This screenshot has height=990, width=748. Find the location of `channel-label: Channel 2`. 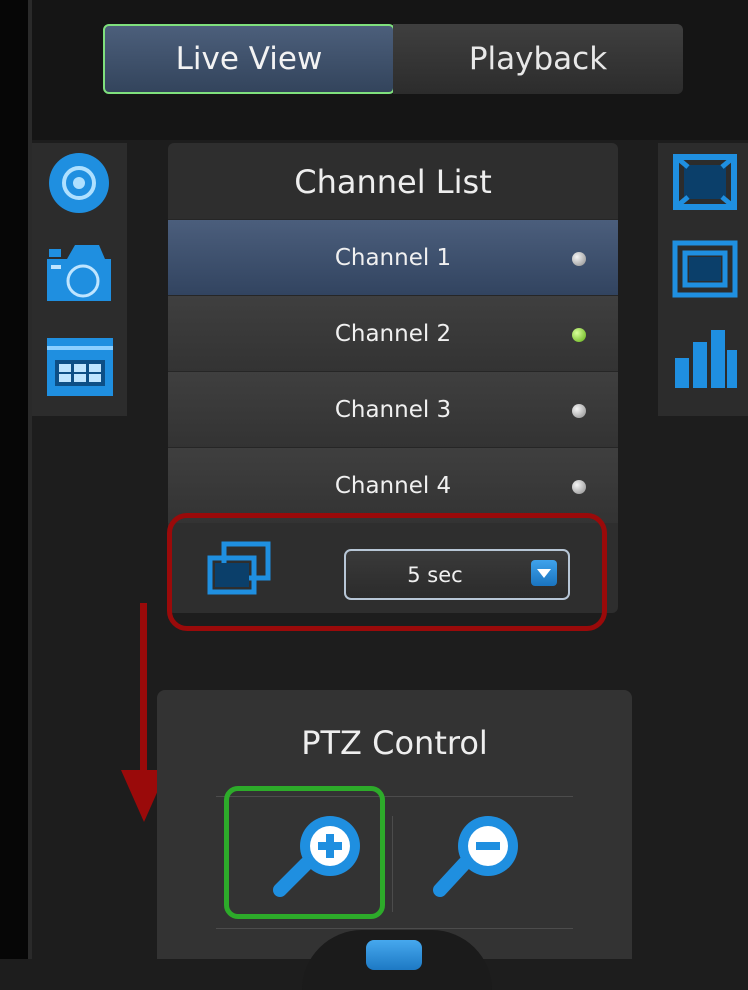

channel-label: Channel 2 is located at coordinates (393, 333).